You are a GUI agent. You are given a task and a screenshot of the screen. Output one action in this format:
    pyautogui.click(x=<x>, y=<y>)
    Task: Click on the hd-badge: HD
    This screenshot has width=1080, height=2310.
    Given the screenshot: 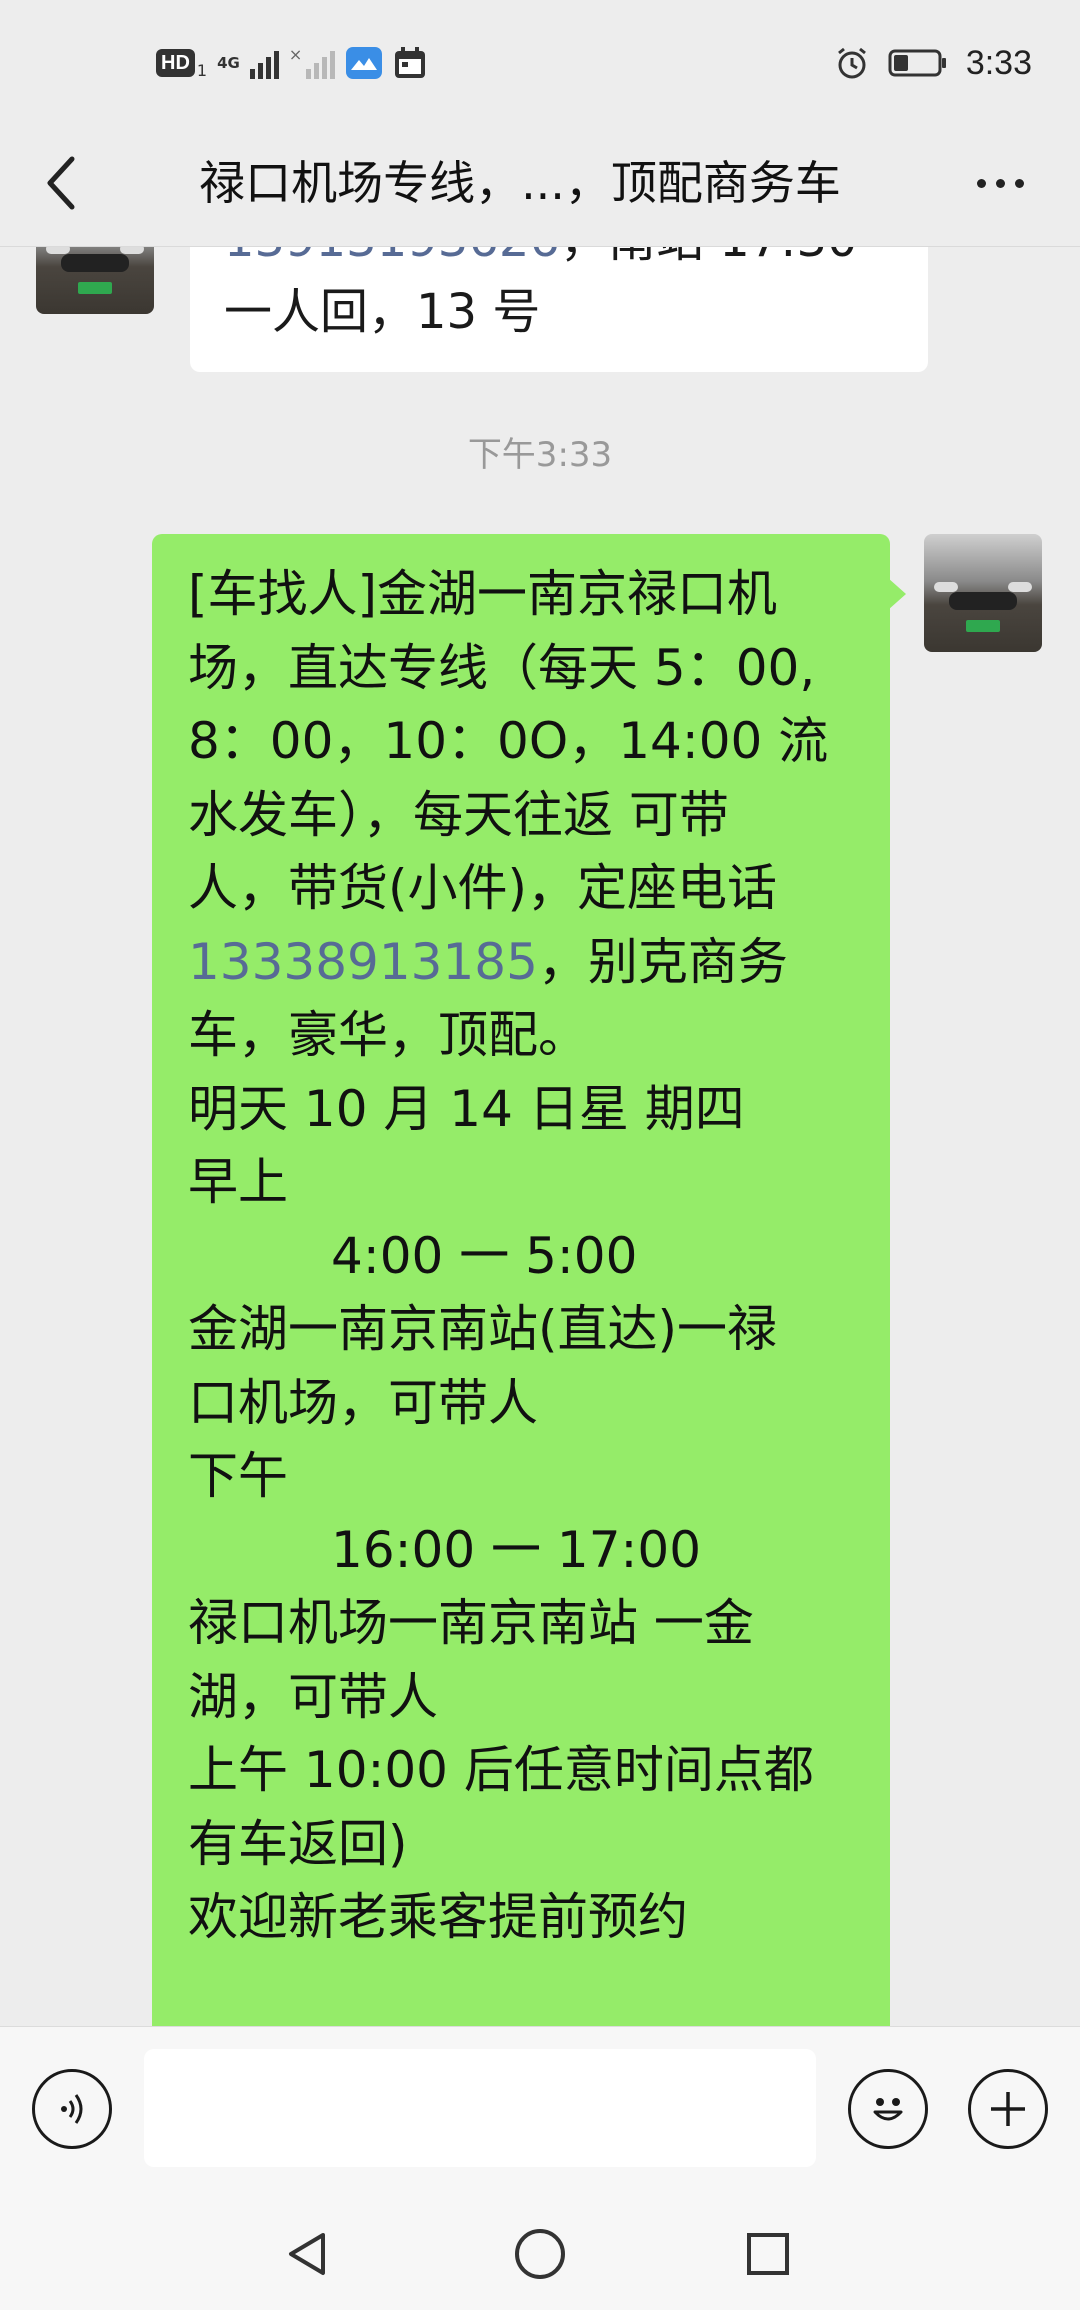 What is the action you would take?
    pyautogui.click(x=175, y=63)
    